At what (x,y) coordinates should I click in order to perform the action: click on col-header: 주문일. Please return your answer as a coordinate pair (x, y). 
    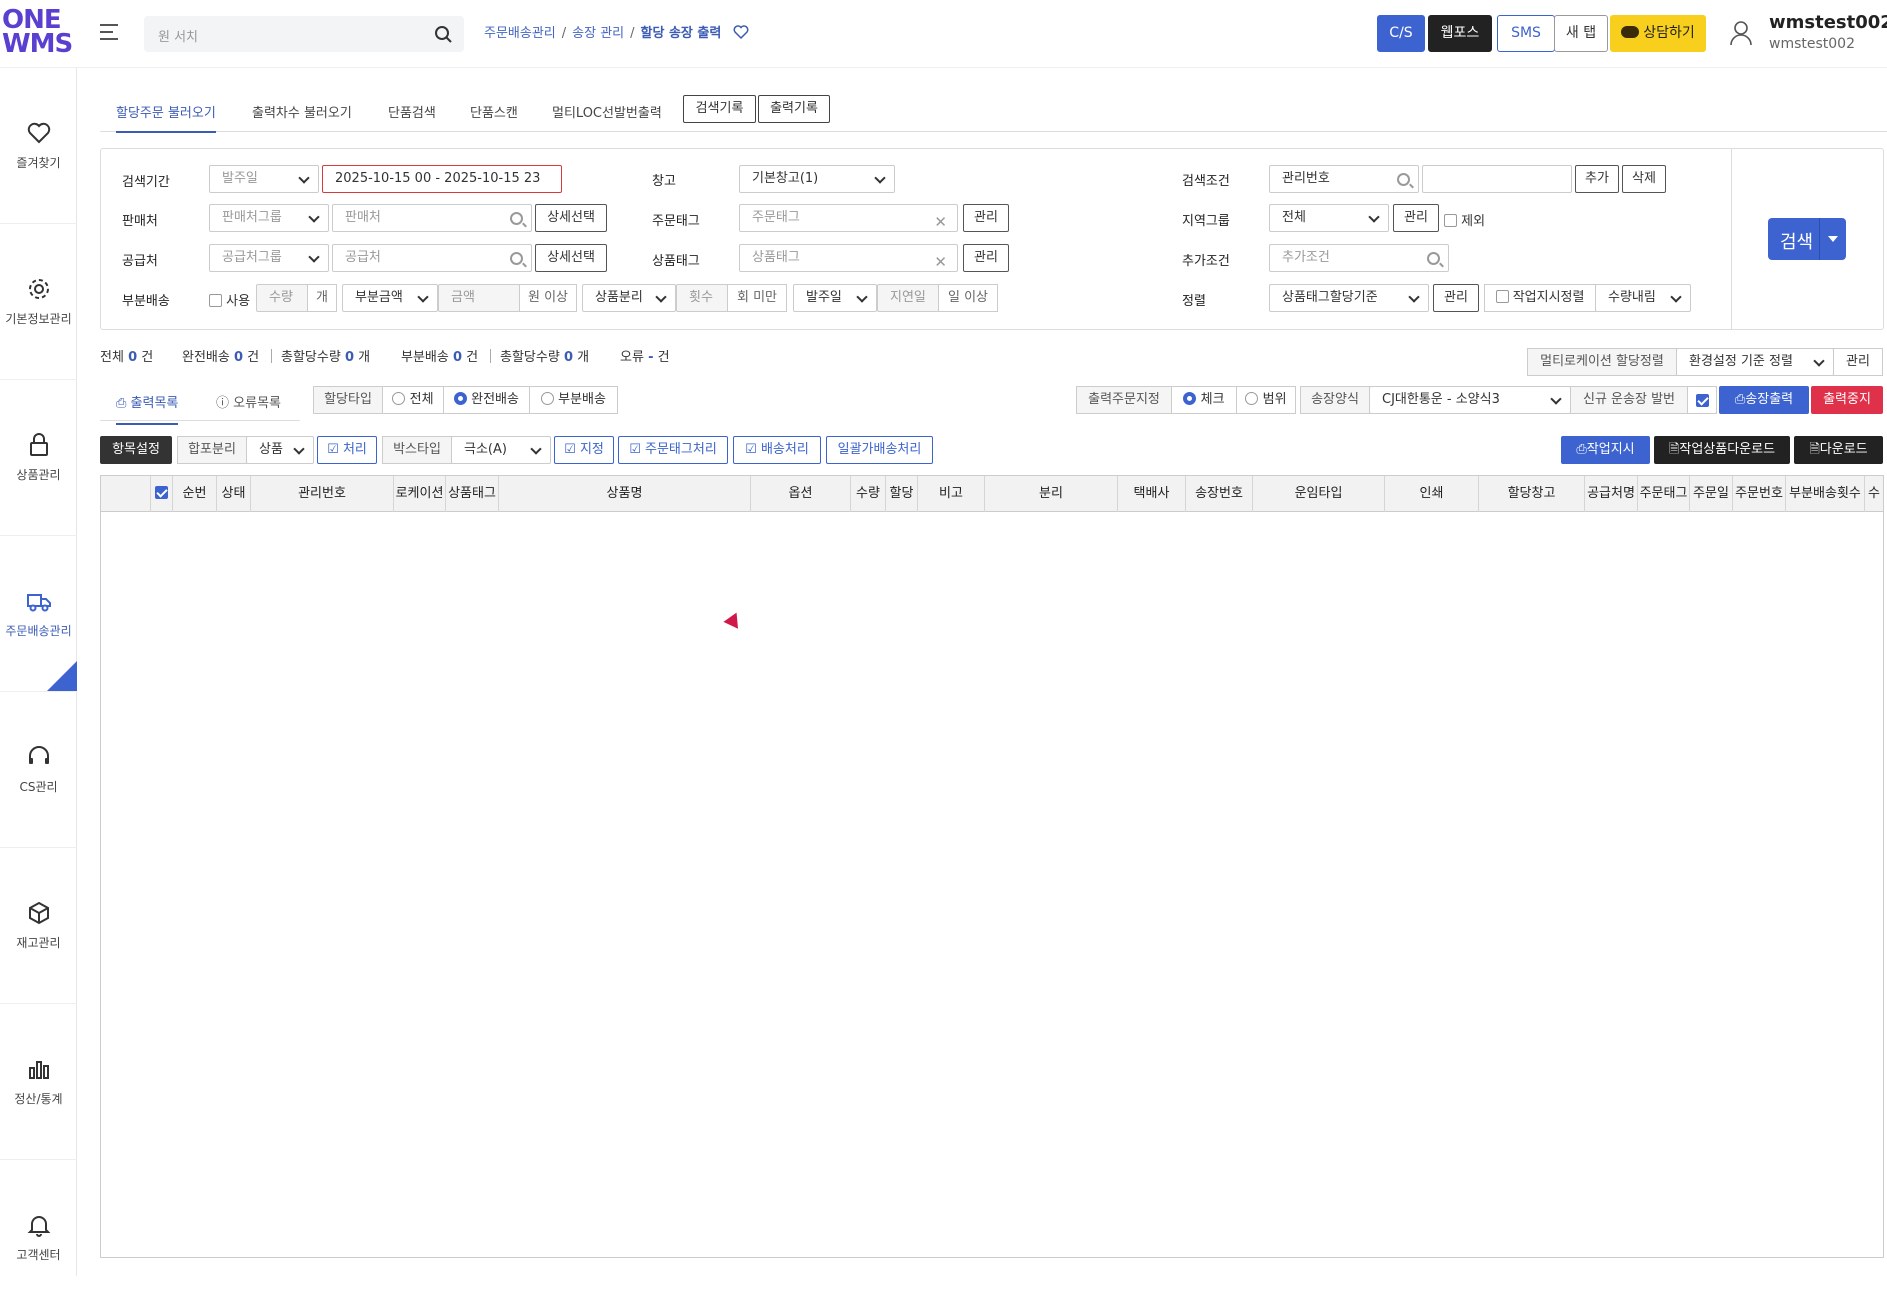
    Looking at the image, I should click on (1711, 494).